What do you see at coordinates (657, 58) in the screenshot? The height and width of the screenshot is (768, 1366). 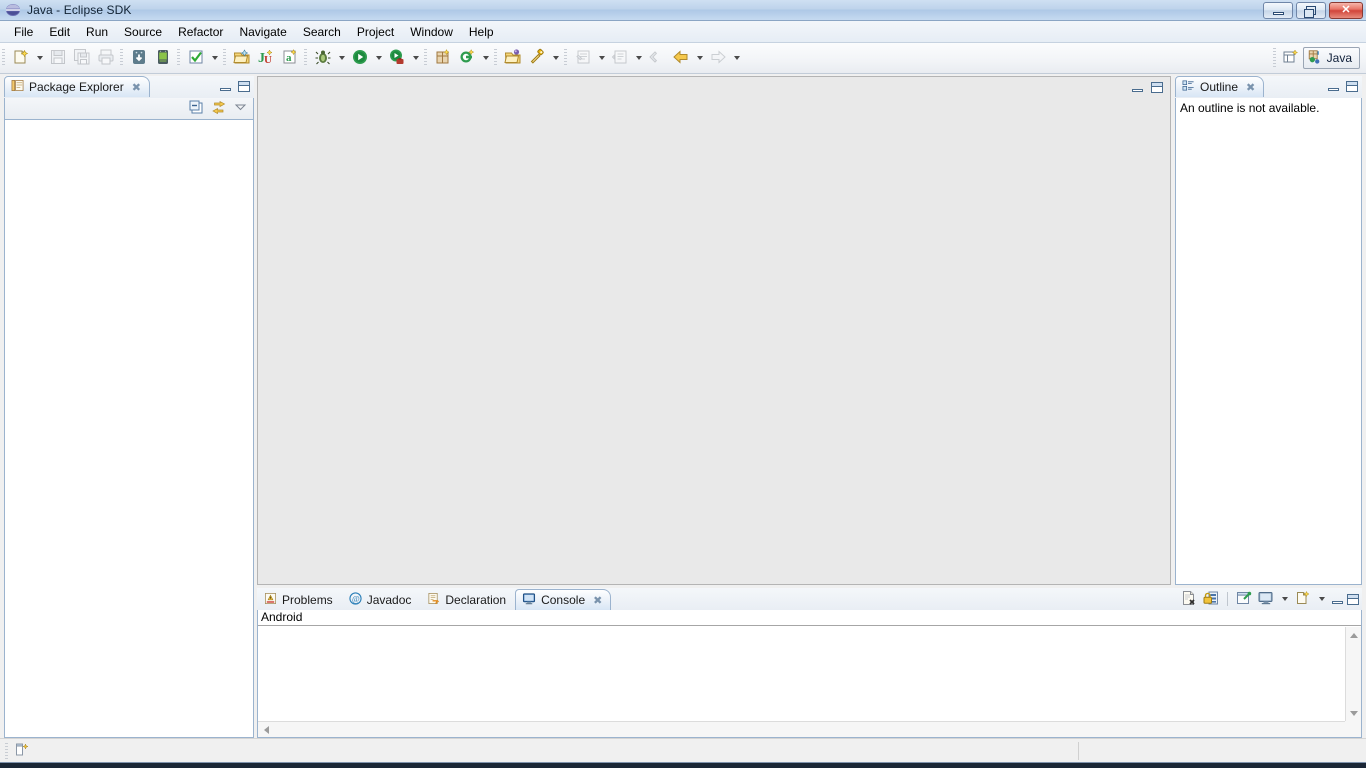 I see `last-edit-location-button` at bounding box center [657, 58].